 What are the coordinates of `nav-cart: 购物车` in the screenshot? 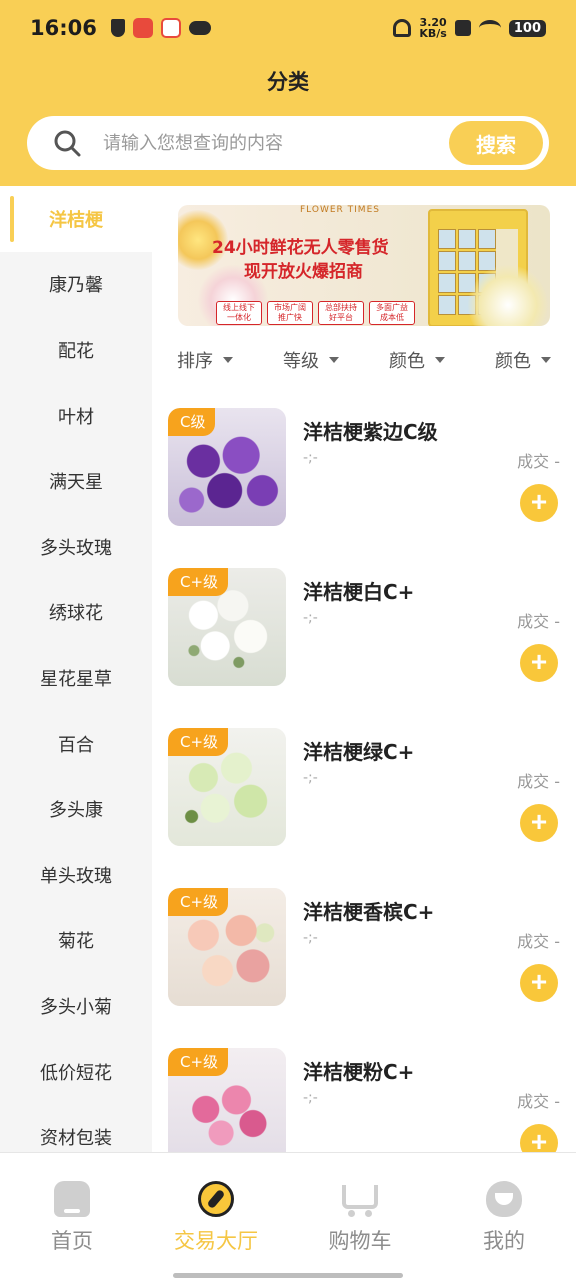 It's located at (360, 1216).